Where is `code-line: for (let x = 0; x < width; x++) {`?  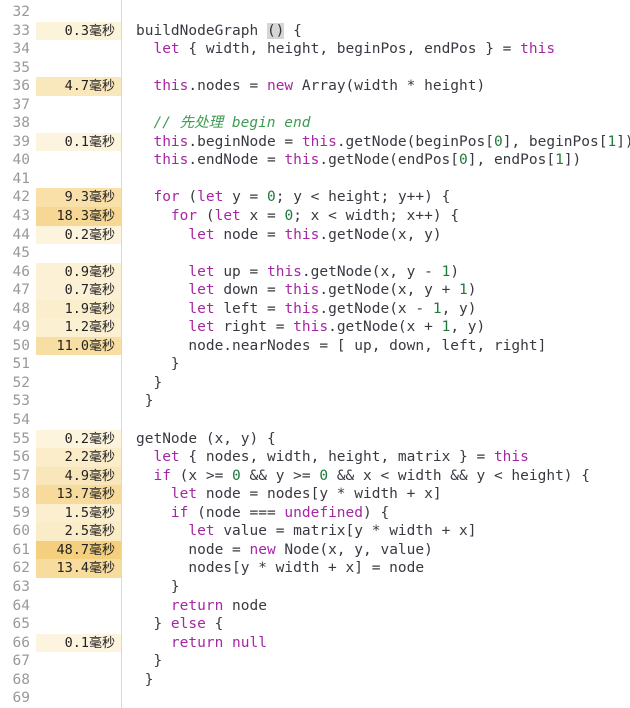
code-line: for (let x = 0; x < width; x++) { is located at coordinates (383, 216).